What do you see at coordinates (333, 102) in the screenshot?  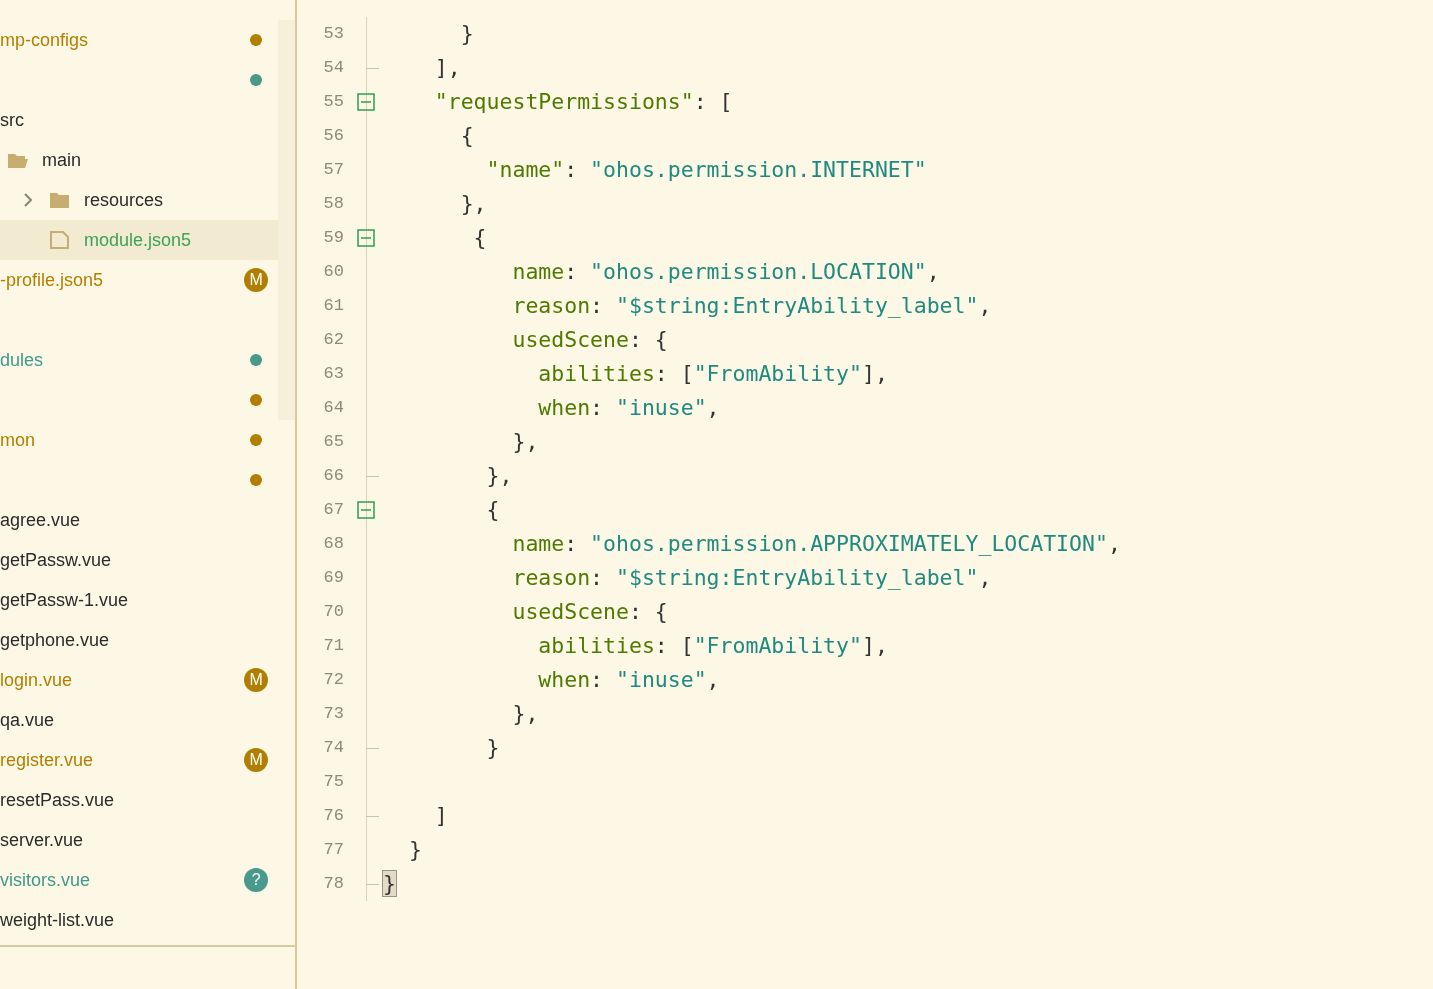 I see `line-number: 55` at bounding box center [333, 102].